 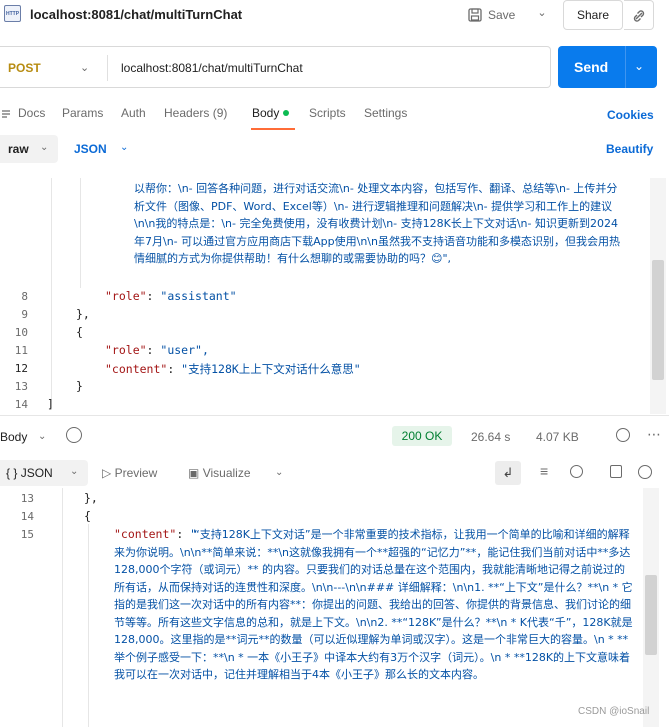 I want to click on code-line: "content": "支持128K上上下文对话什么意思", so click(x=233, y=369).